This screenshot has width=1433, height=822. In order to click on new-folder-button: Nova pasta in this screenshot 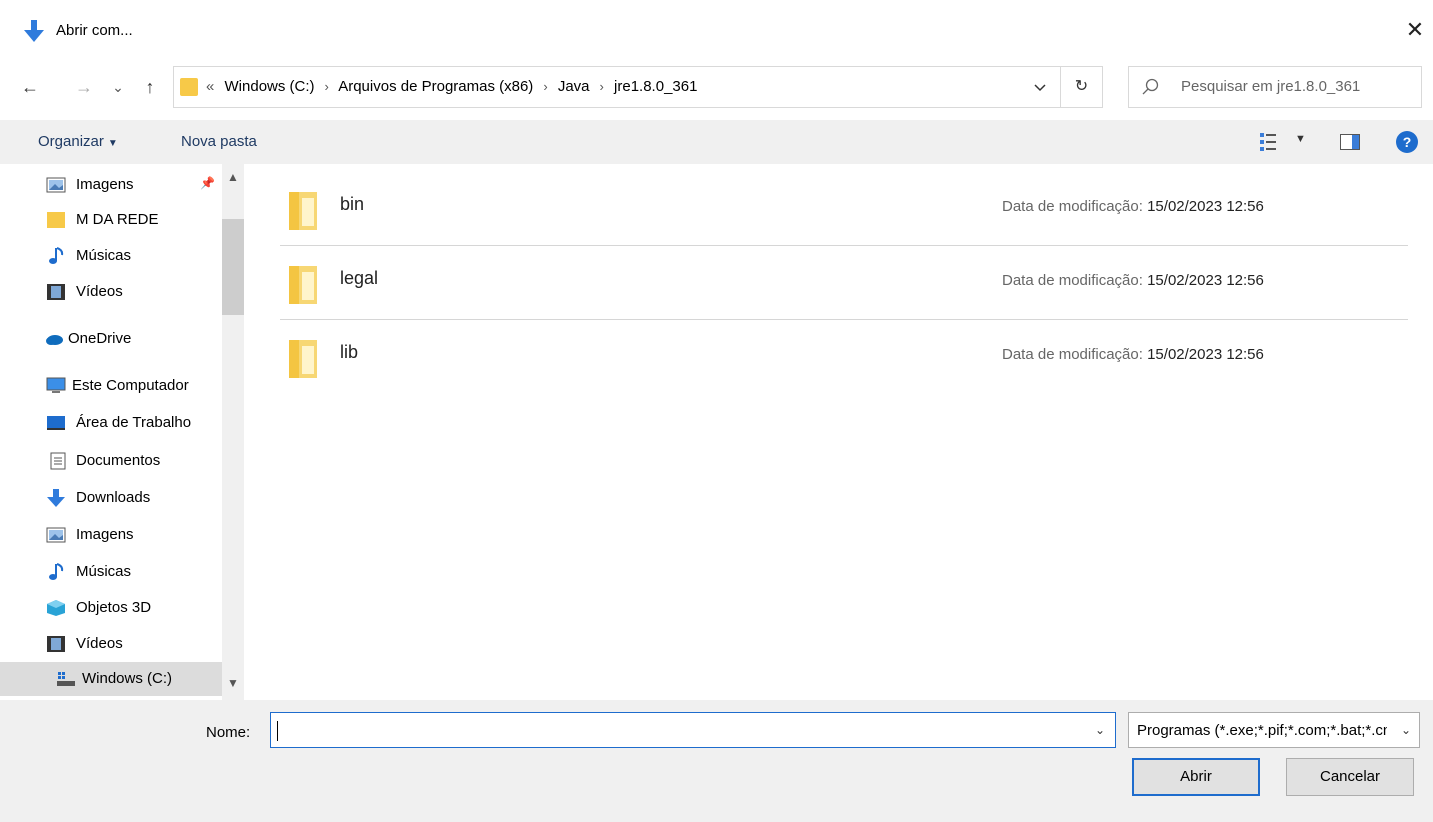, I will do `click(219, 141)`.